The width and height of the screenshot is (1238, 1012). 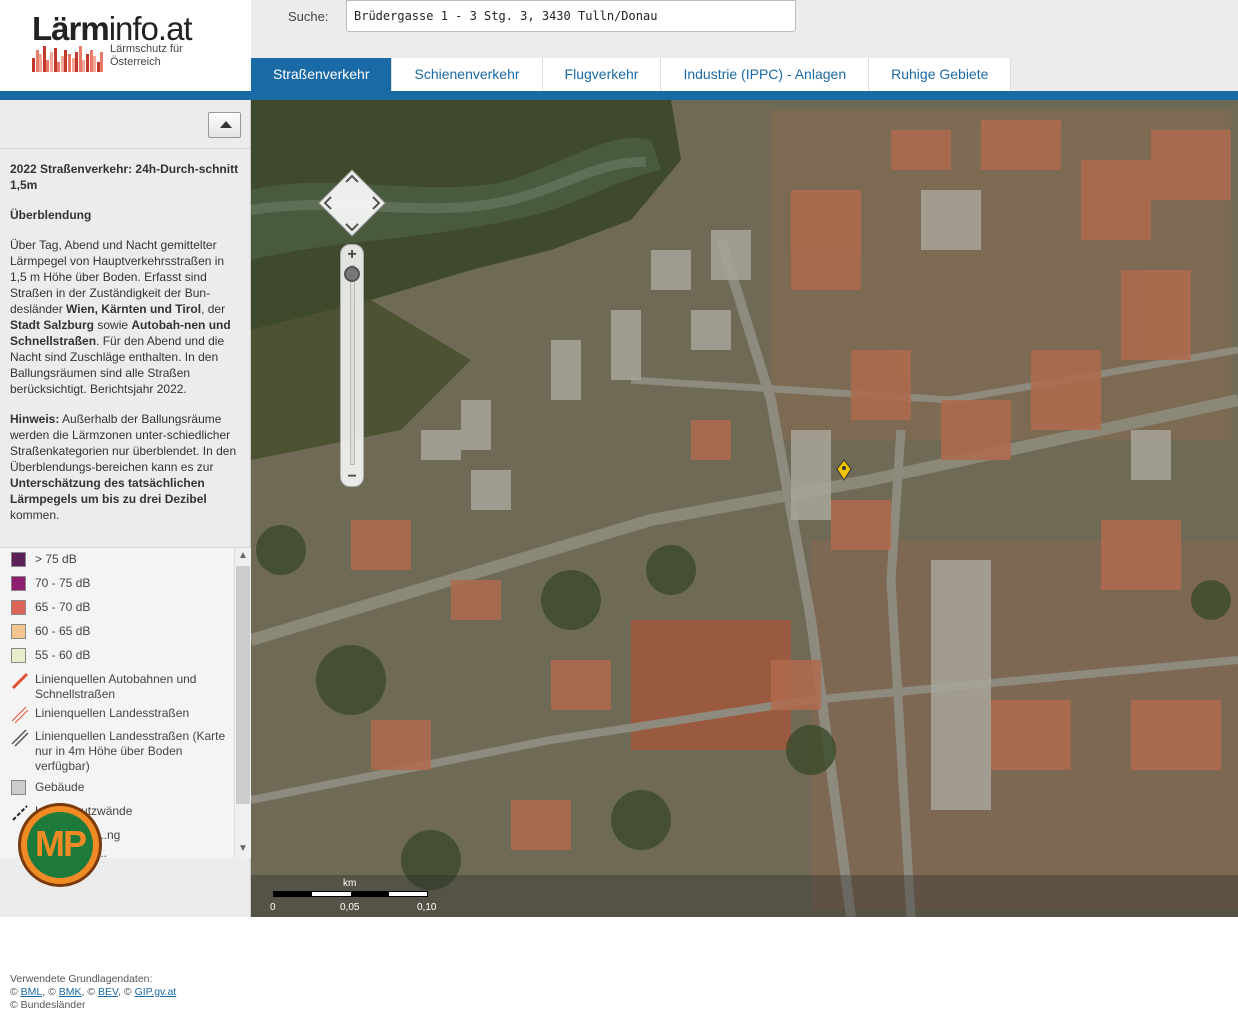 I want to click on red-line-icon, so click(x=20, y=681).